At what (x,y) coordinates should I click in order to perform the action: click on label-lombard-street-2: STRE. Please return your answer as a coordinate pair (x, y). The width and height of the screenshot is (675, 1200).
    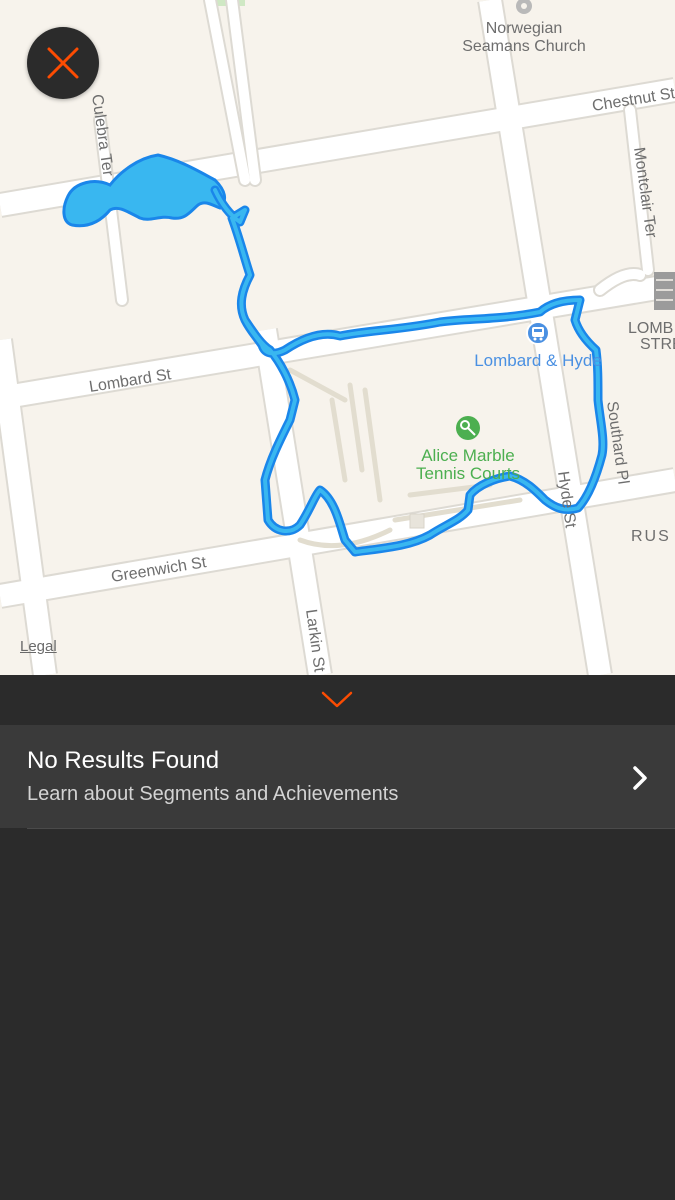
    Looking at the image, I should click on (657, 344).